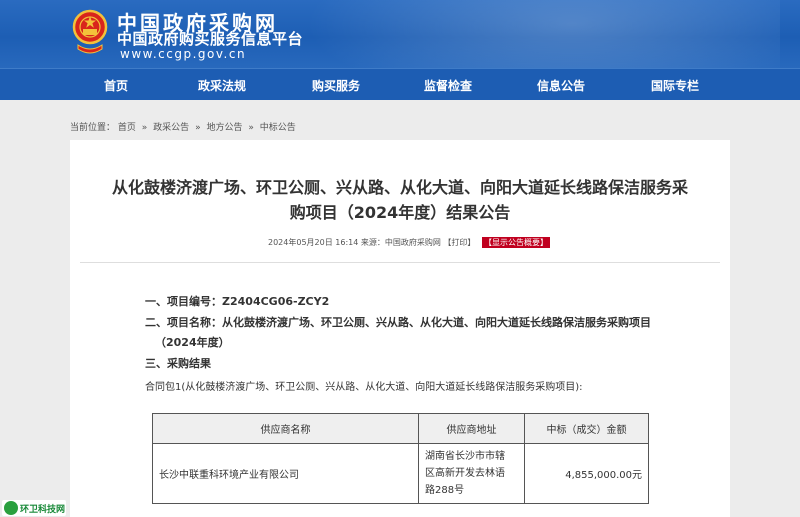 The width and height of the screenshot is (800, 517). Describe the element at coordinates (445, 490) in the screenshot. I see `address-line: 路288号` at that location.